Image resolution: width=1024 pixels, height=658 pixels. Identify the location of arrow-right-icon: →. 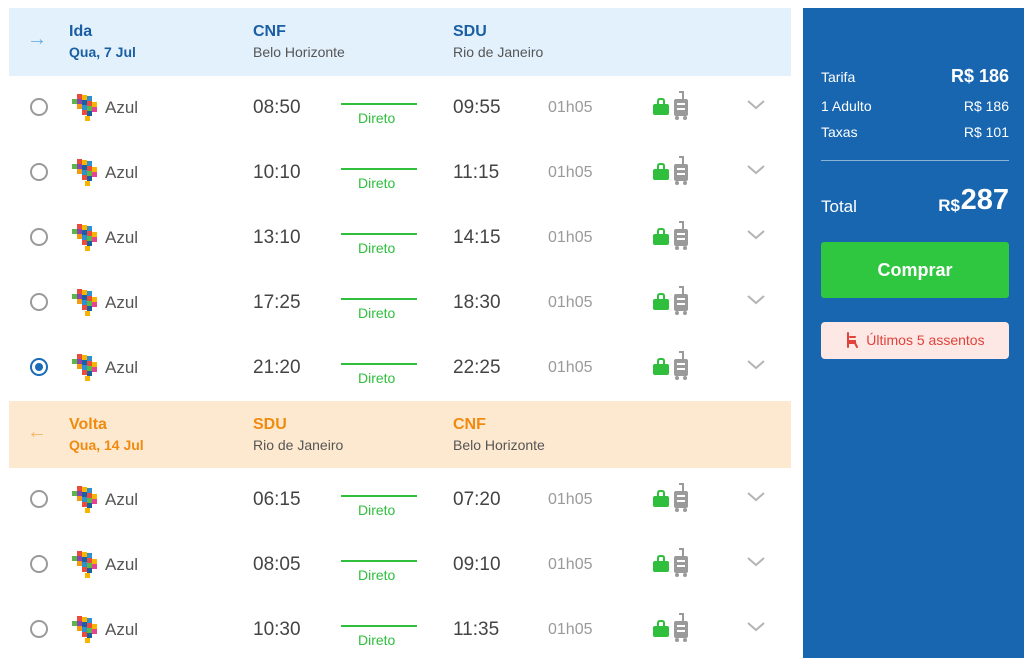
(37, 39).